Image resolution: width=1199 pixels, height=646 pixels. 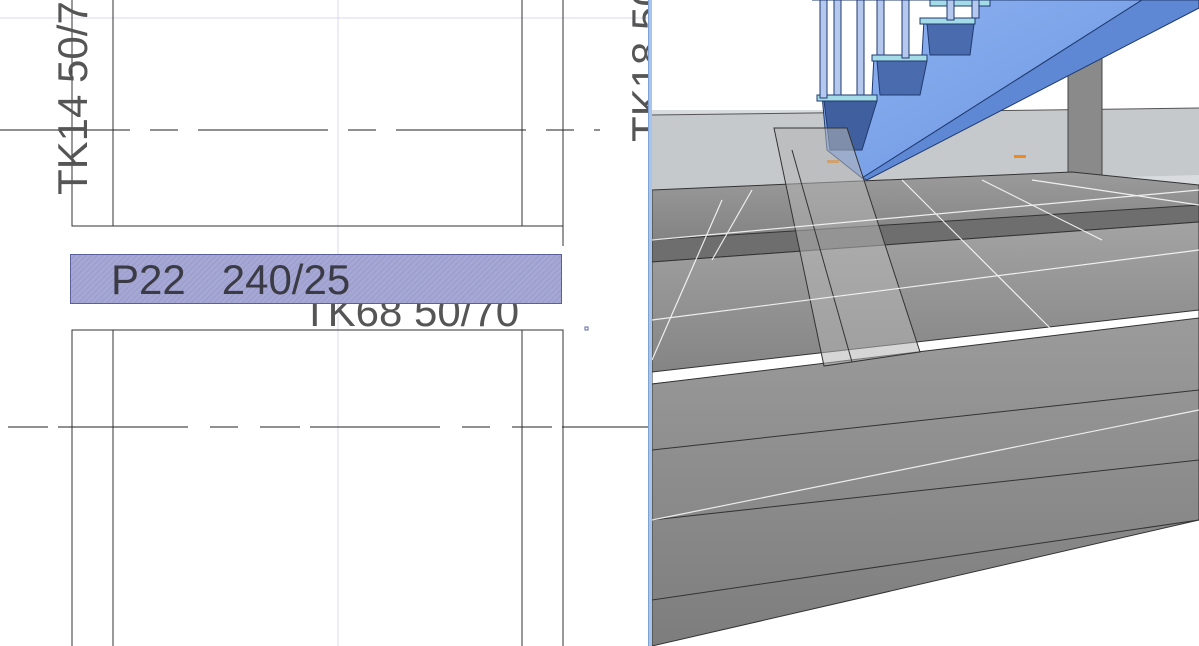 I want to click on beam-label-tk18: TK18 50/70, so click(x=635, y=71).